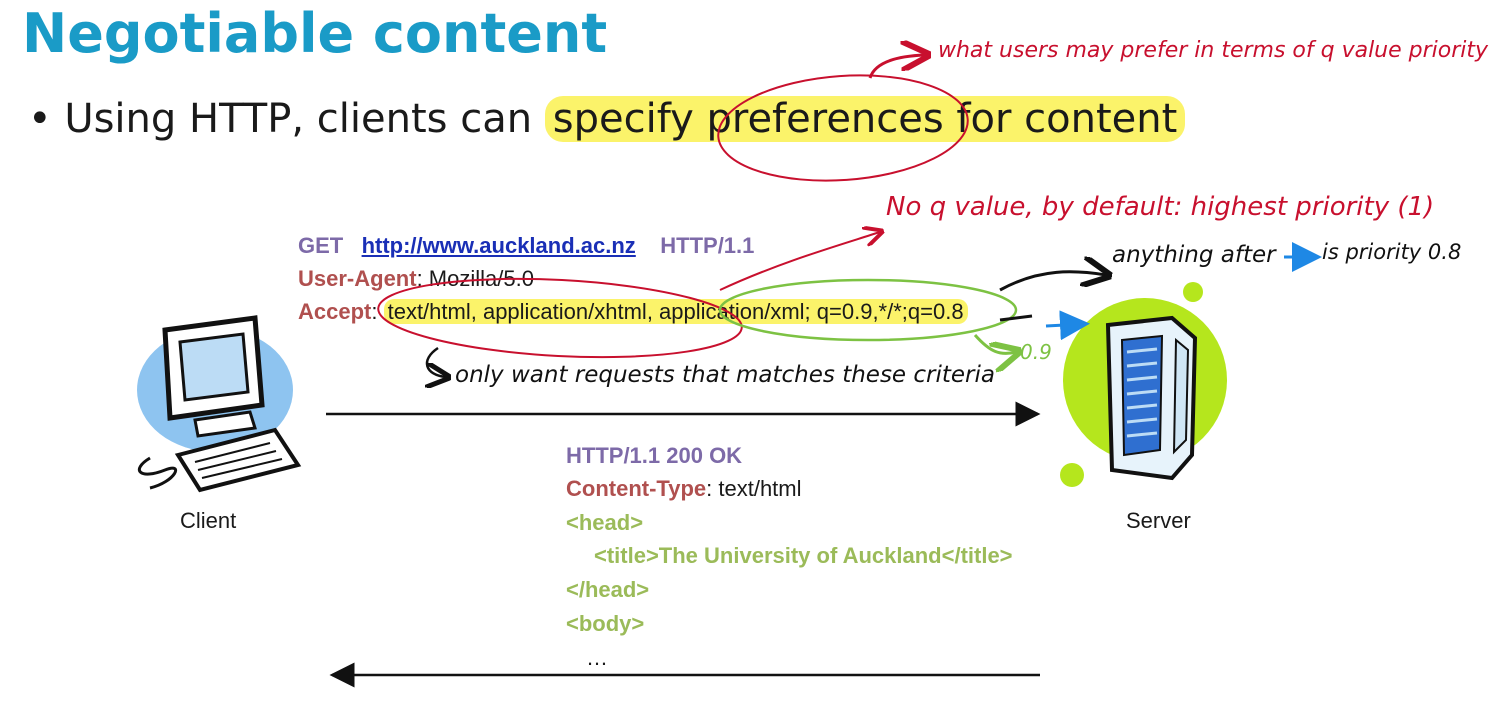 This screenshot has width=1508, height=716. What do you see at coordinates (219, 404) in the screenshot?
I see `computer-icon` at bounding box center [219, 404].